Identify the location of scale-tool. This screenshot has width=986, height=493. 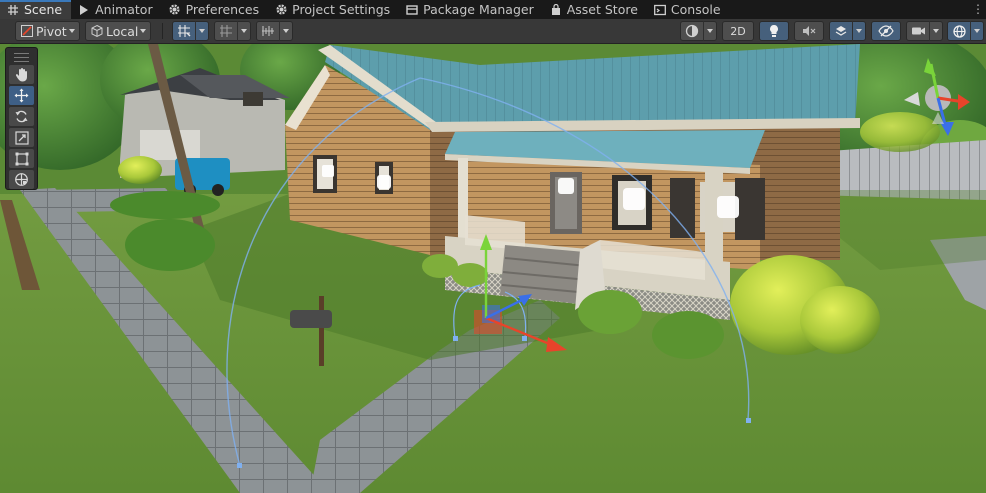
(21, 137).